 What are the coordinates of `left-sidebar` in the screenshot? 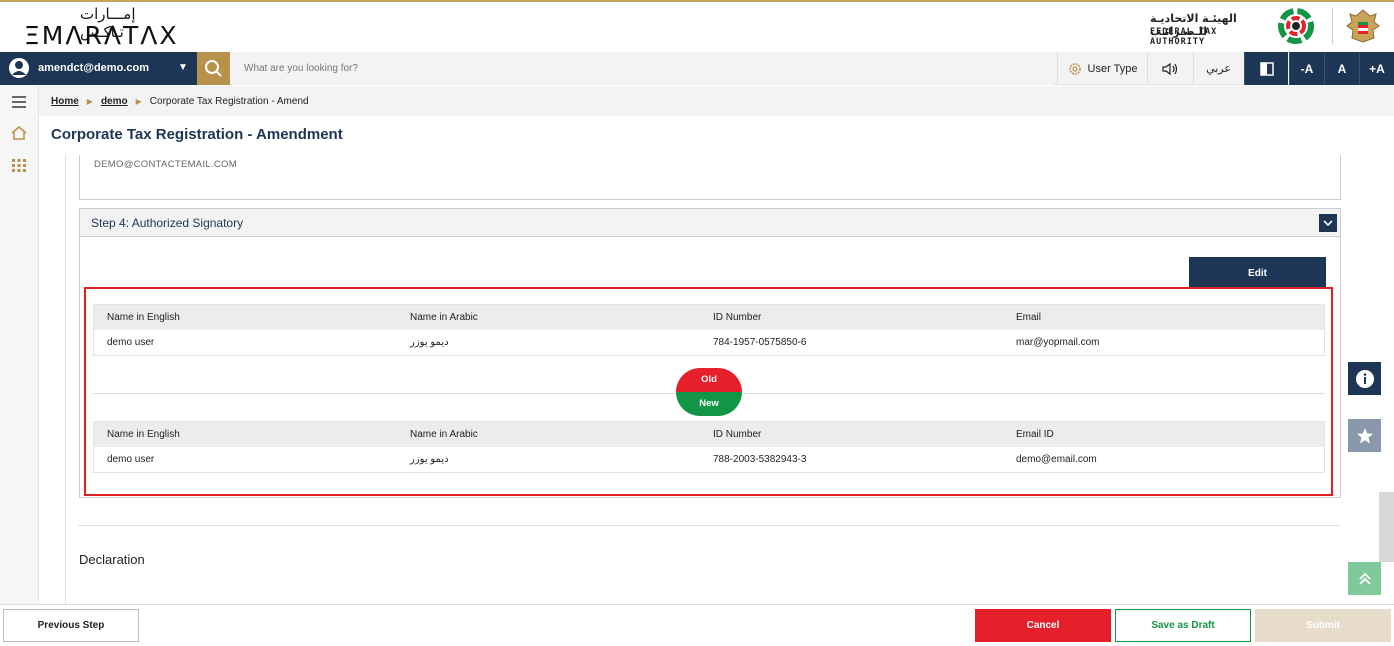 It's located at (19, 345).